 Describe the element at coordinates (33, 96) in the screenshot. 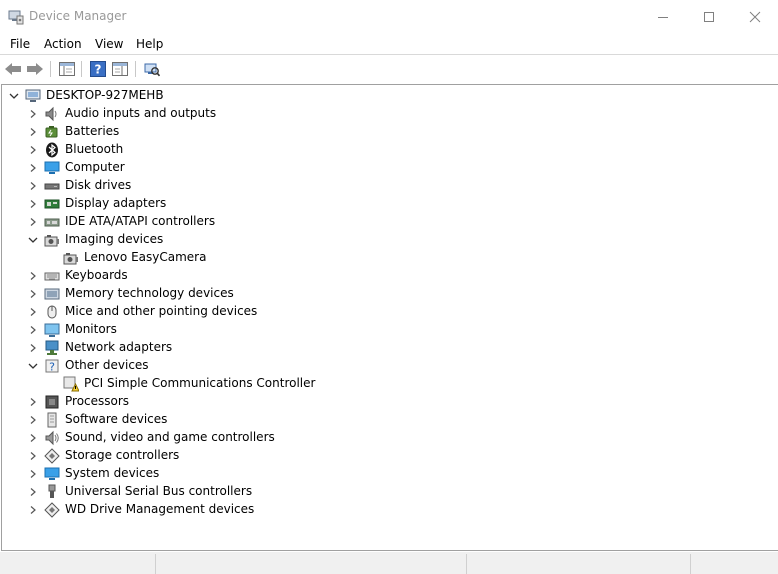

I see `root-computer-icon` at that location.